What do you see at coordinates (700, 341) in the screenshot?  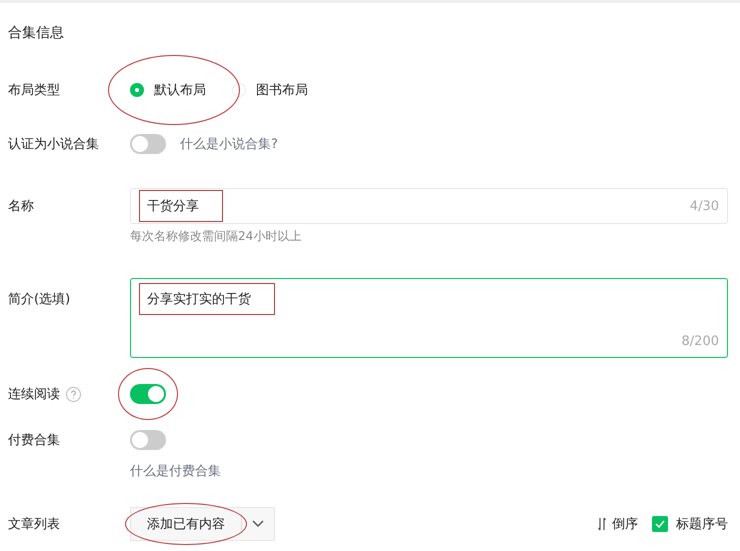 I see `char-counter: 8/200` at bounding box center [700, 341].